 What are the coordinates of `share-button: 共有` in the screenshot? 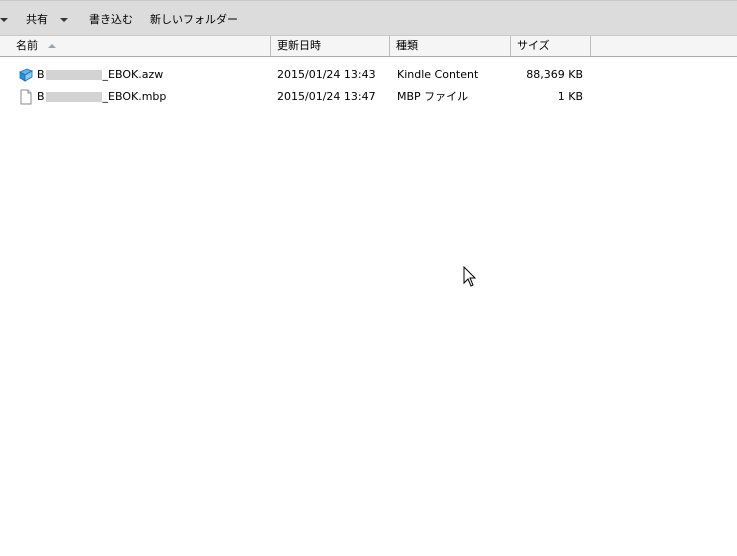 It's located at (47, 20).